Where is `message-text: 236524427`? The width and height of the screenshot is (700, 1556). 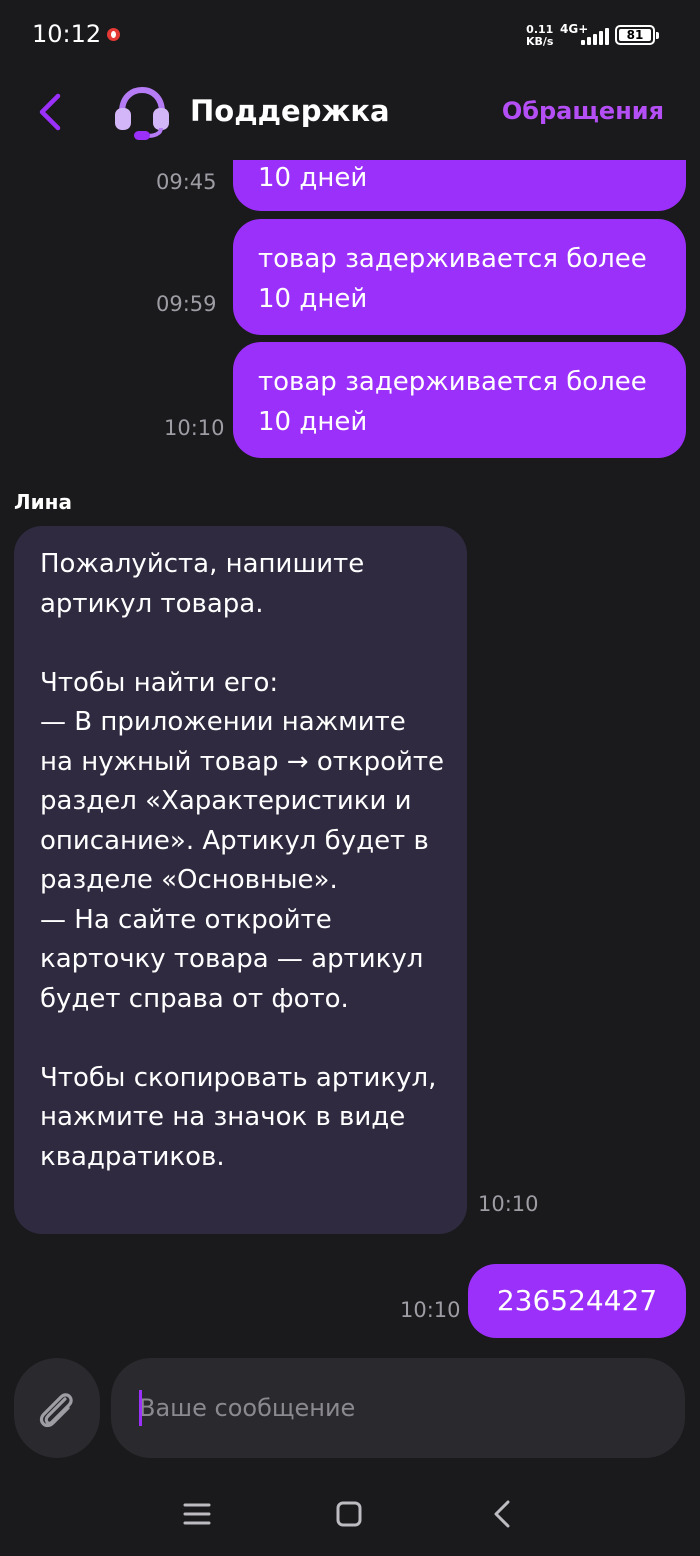
message-text: 236524427 is located at coordinates (577, 1300).